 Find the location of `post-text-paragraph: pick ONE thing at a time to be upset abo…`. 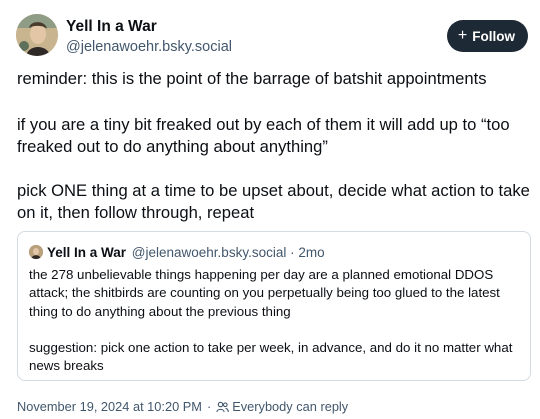

post-text-paragraph: pick ONE thing at a time to be upset abo… is located at coordinates (273, 201).